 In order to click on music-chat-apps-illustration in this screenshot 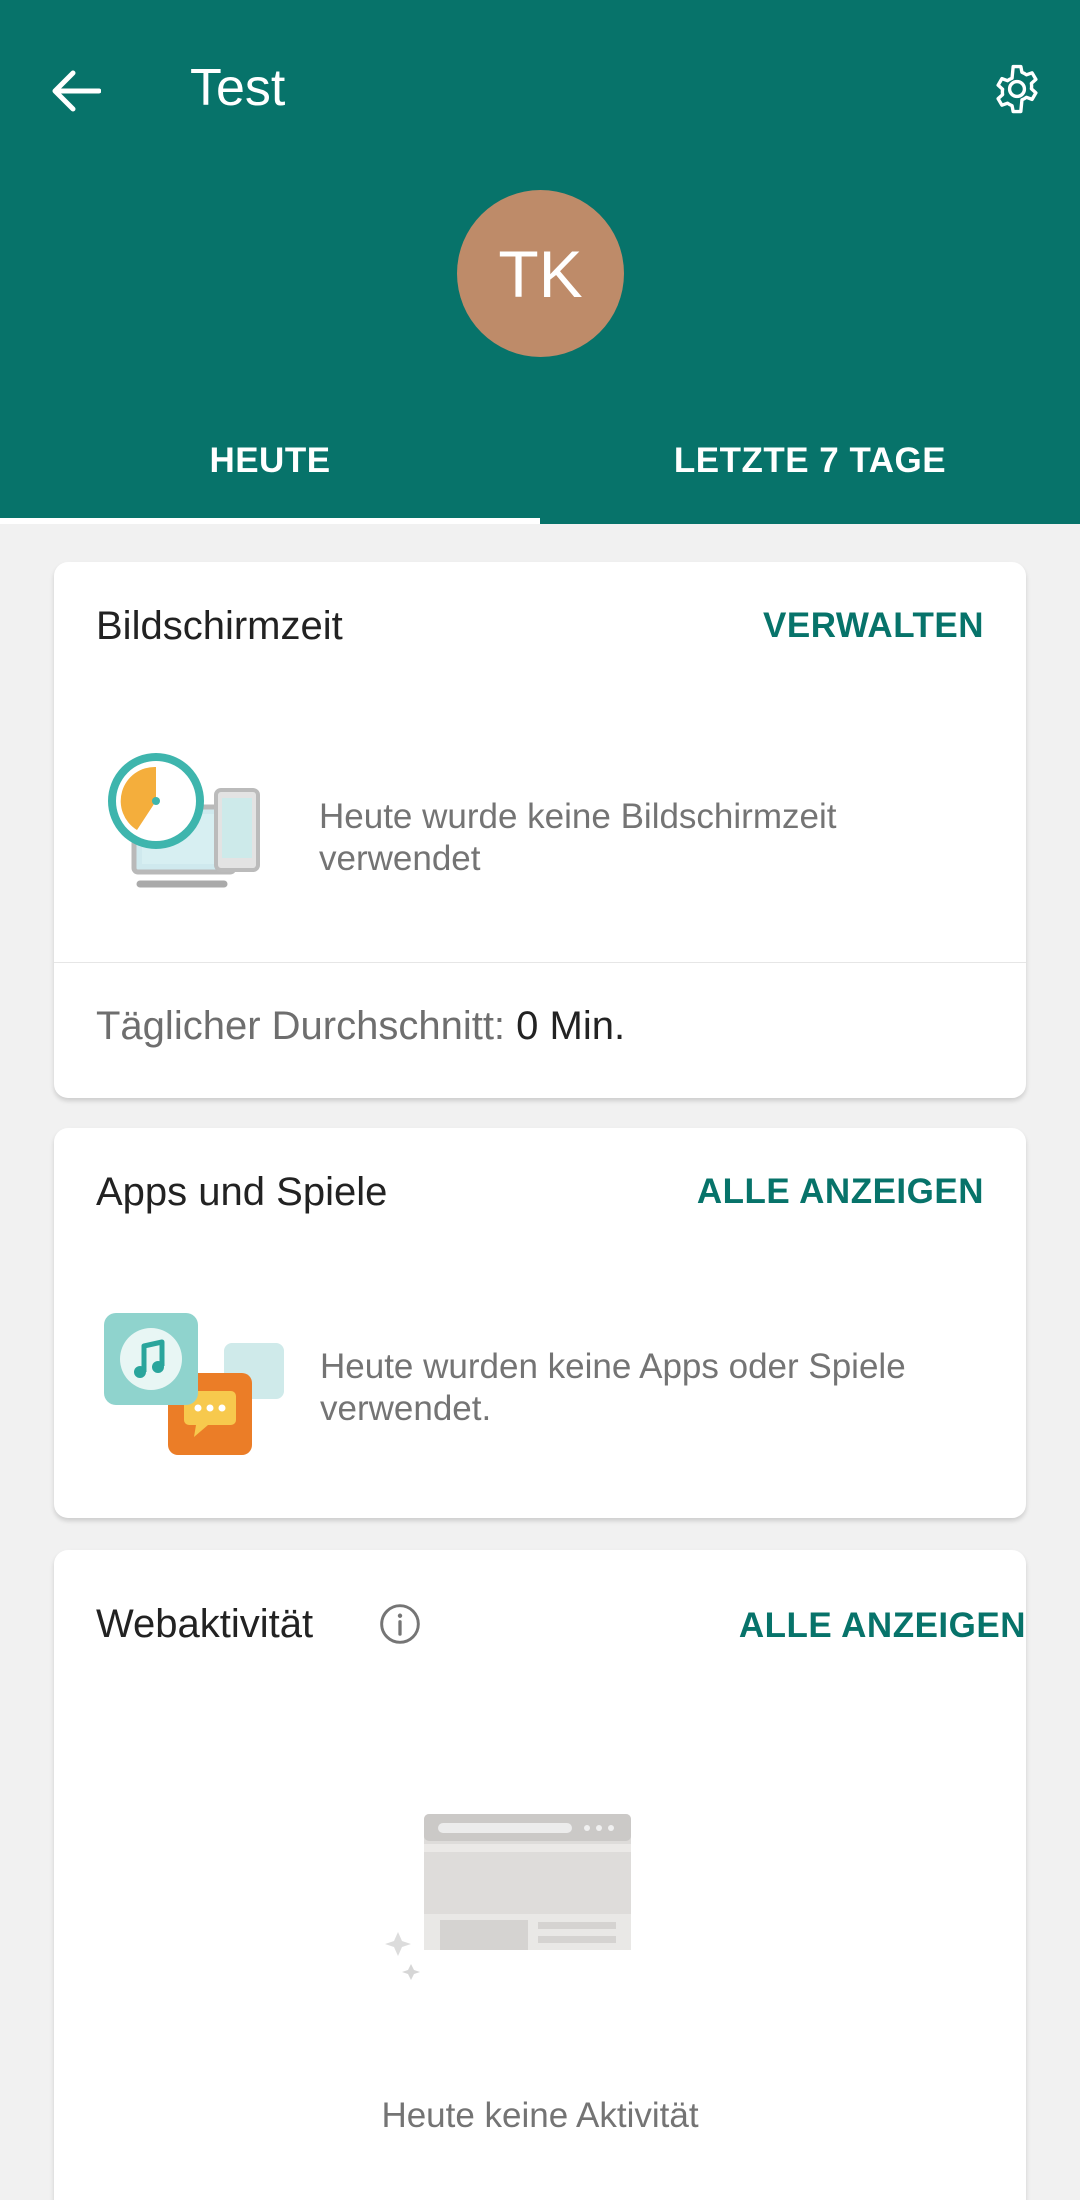, I will do `click(194, 1384)`.